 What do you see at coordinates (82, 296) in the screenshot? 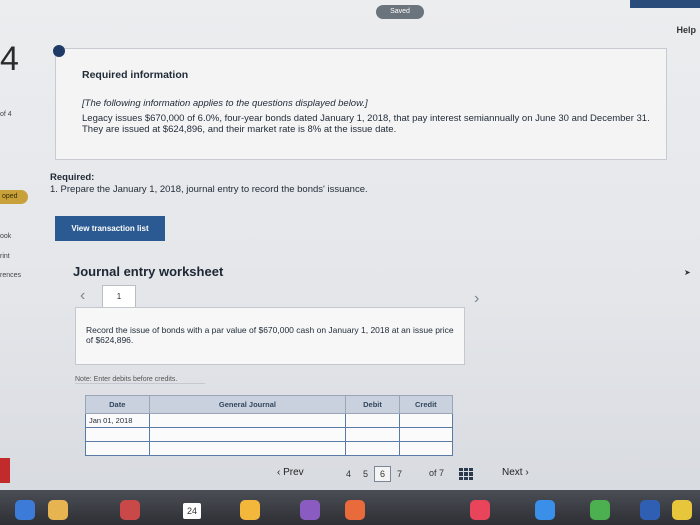
I see `chevron-left-icon: ‹` at bounding box center [82, 296].